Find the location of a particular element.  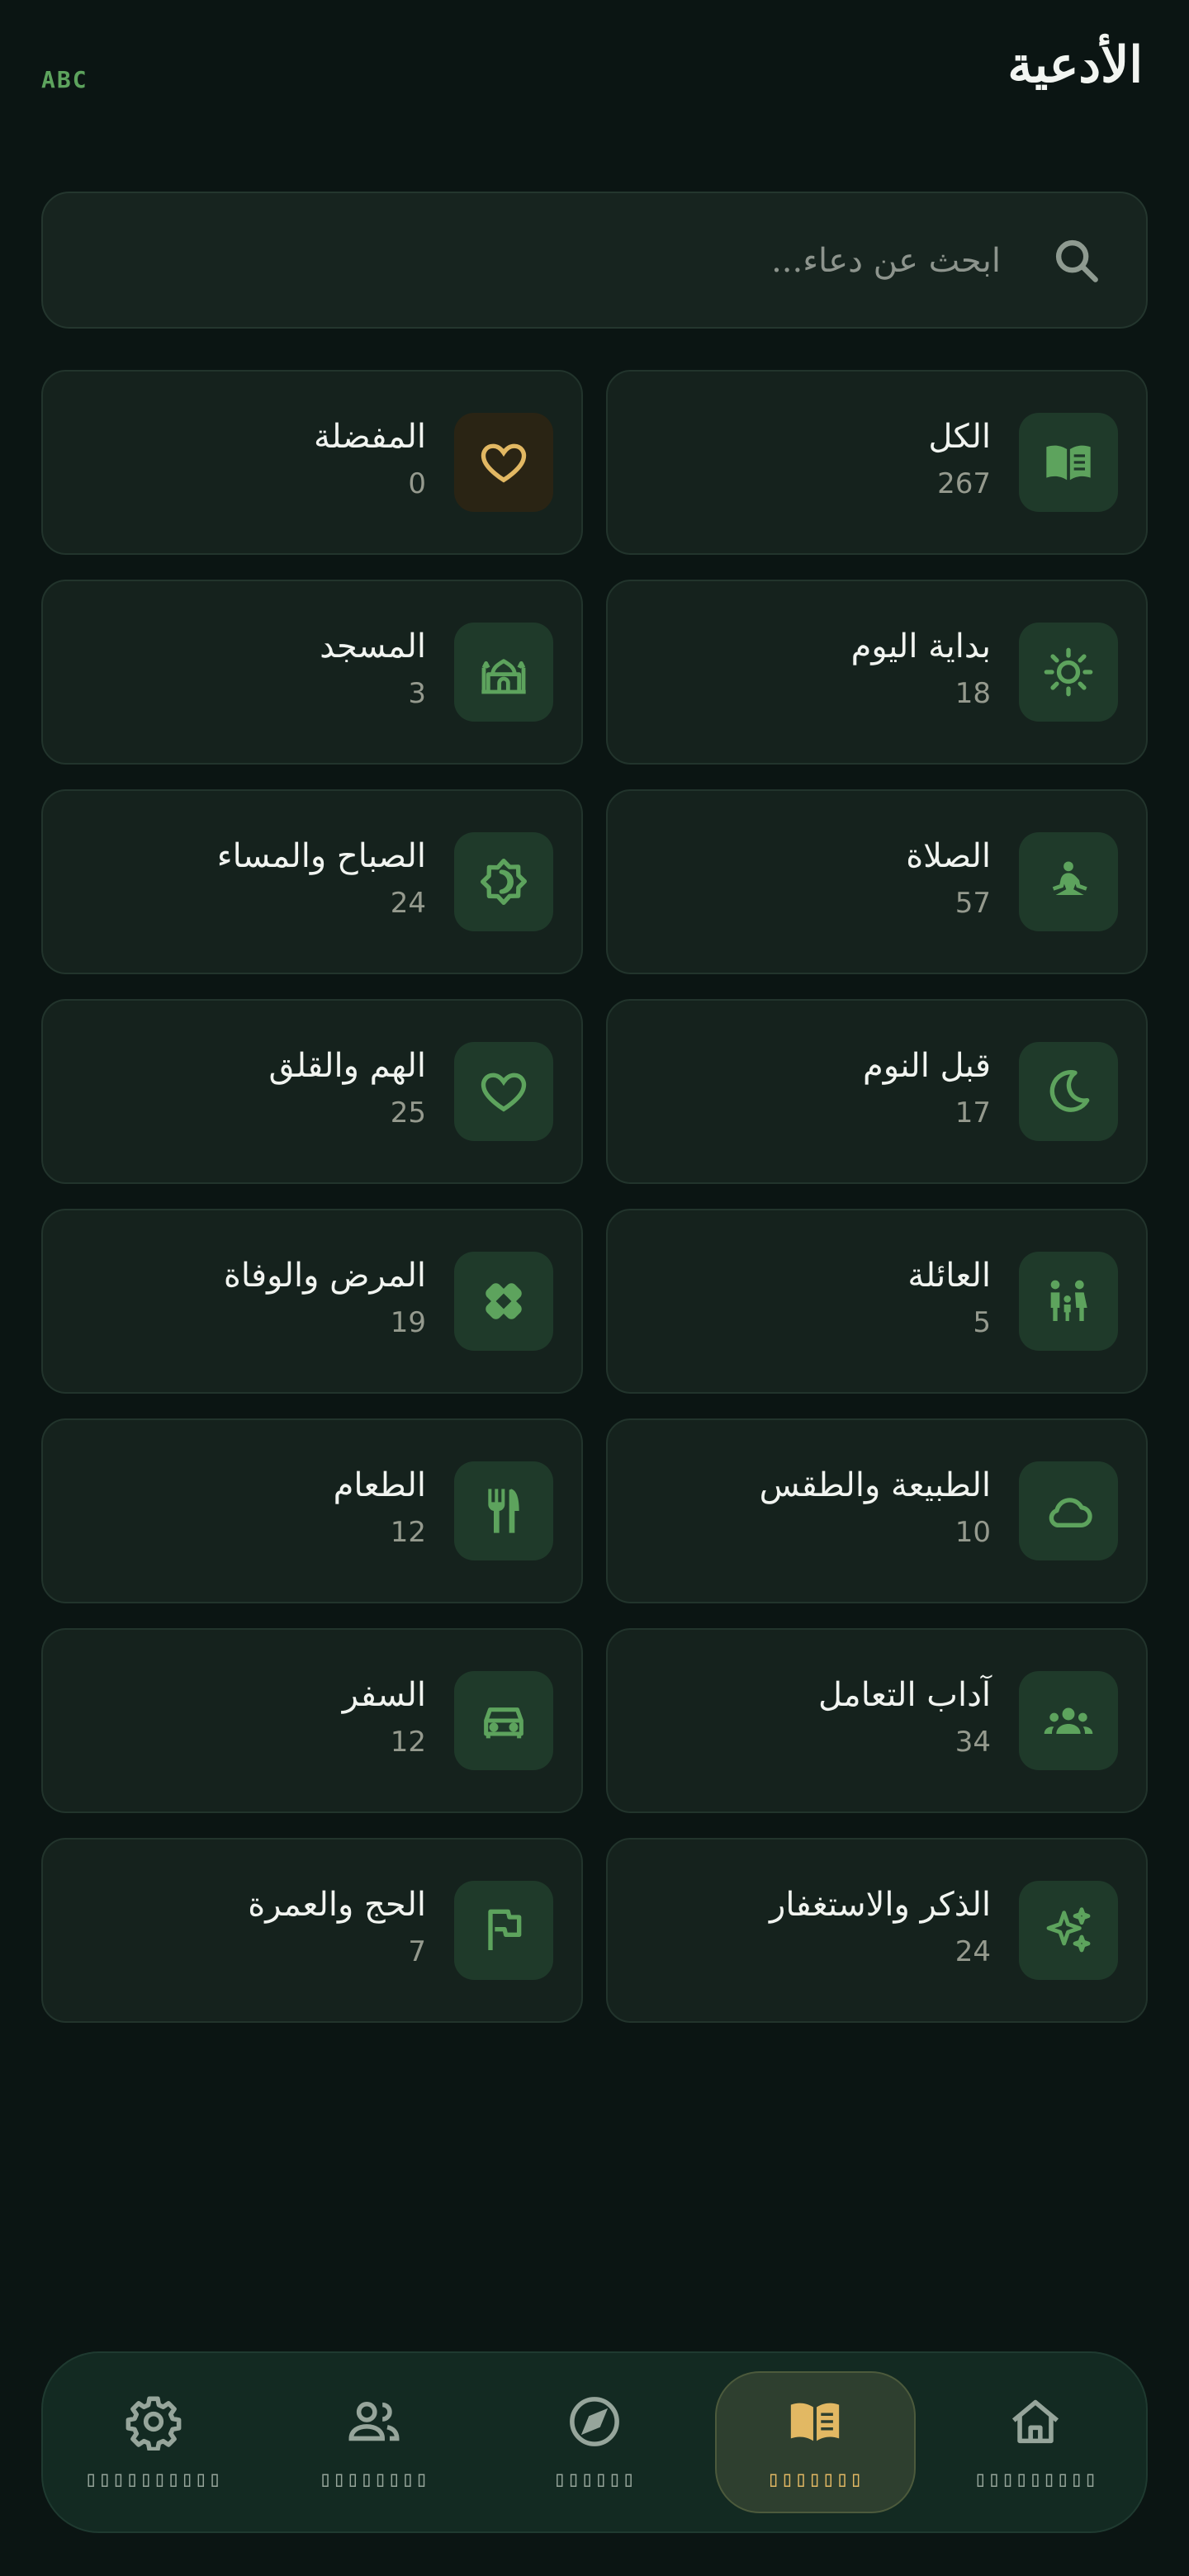

category-card-all: الكل 267 is located at coordinates (877, 462).